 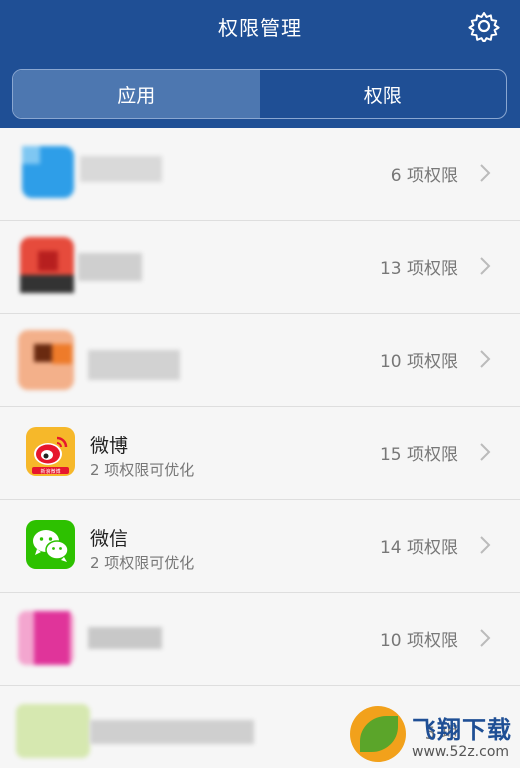 What do you see at coordinates (462, 730) in the screenshot?
I see `watermark-text: 飞翔下载` at bounding box center [462, 730].